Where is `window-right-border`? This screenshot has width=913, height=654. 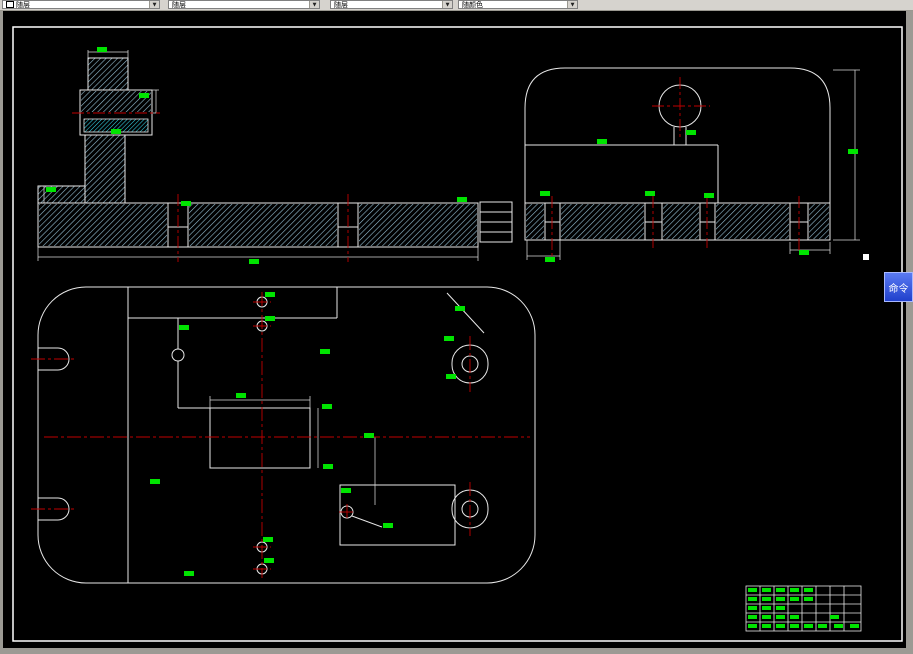
window-right-border is located at coordinates (909, 332).